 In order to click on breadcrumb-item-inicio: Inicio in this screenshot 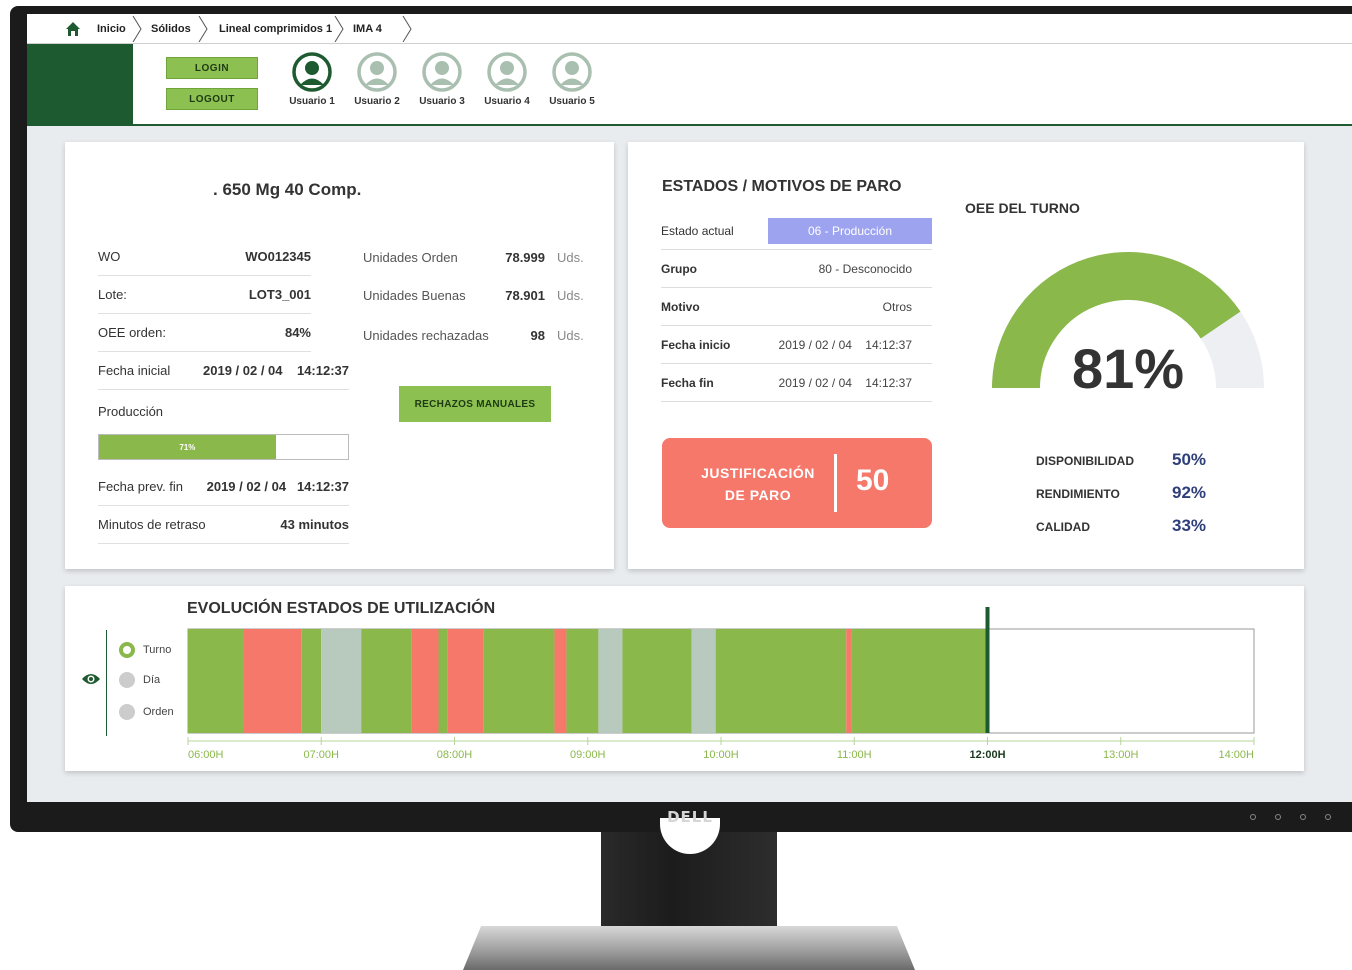, I will do `click(111, 29)`.